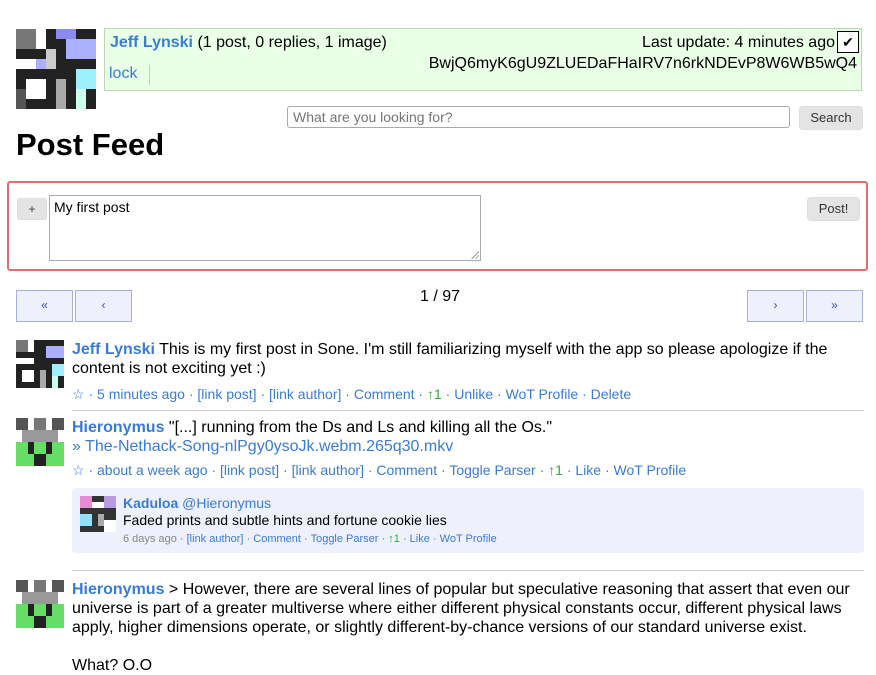 The width and height of the screenshot is (876, 675). What do you see at coordinates (56, 69) in the screenshot?
I see `user-avatar` at bounding box center [56, 69].